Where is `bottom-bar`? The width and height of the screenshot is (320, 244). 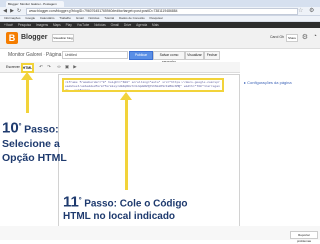
bottom-bar is located at coordinates (160, 233).